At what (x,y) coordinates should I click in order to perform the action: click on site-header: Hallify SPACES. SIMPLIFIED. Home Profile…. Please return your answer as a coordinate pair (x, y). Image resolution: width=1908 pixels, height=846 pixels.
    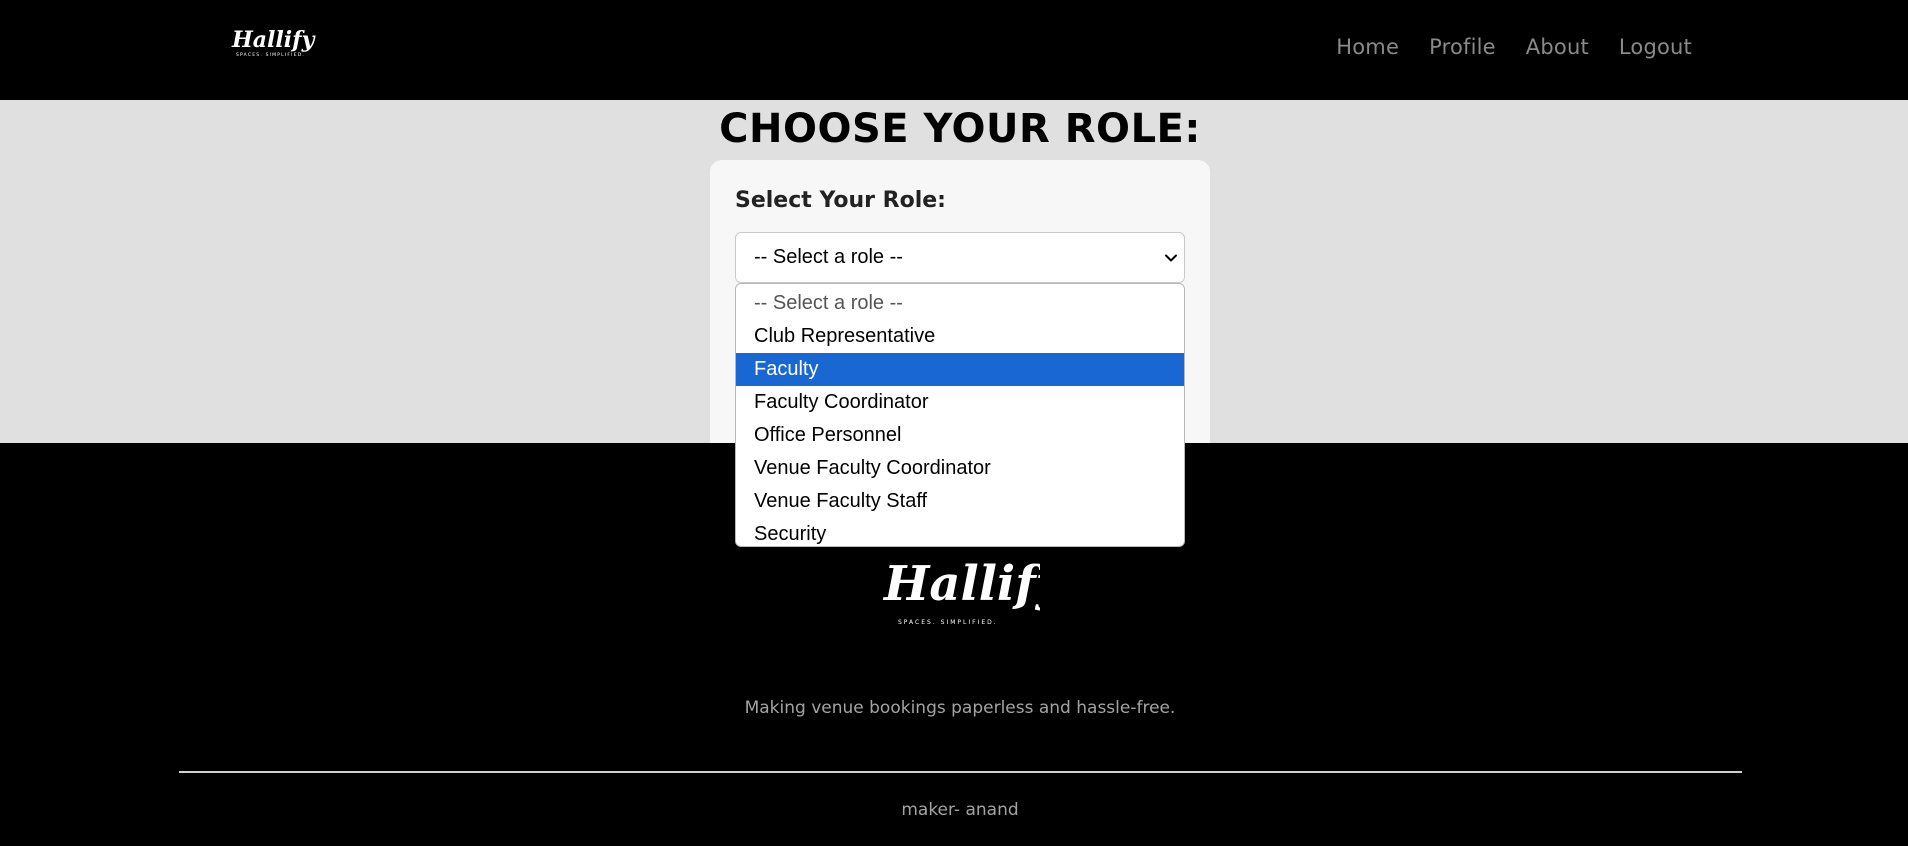
    Looking at the image, I should click on (954, 50).